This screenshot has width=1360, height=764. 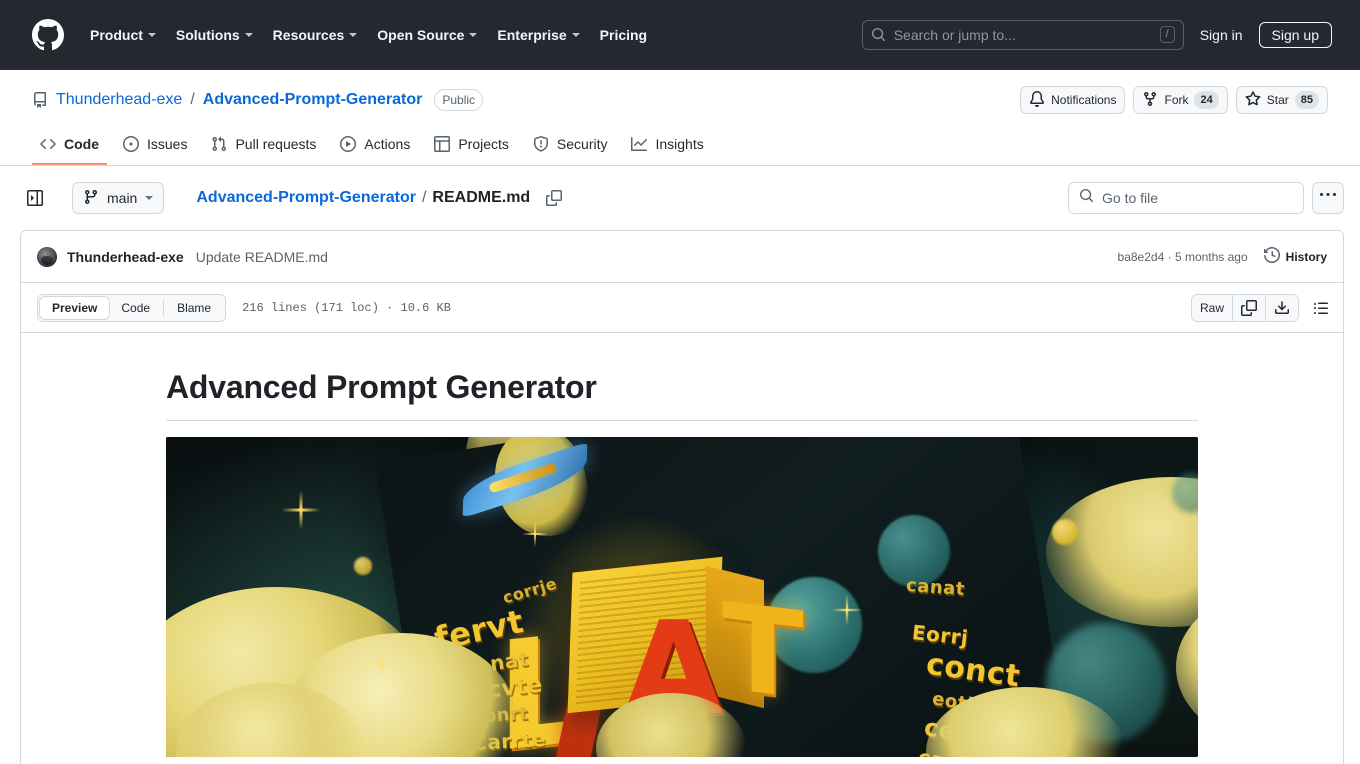 I want to click on copy-icon, so click(x=1249, y=307).